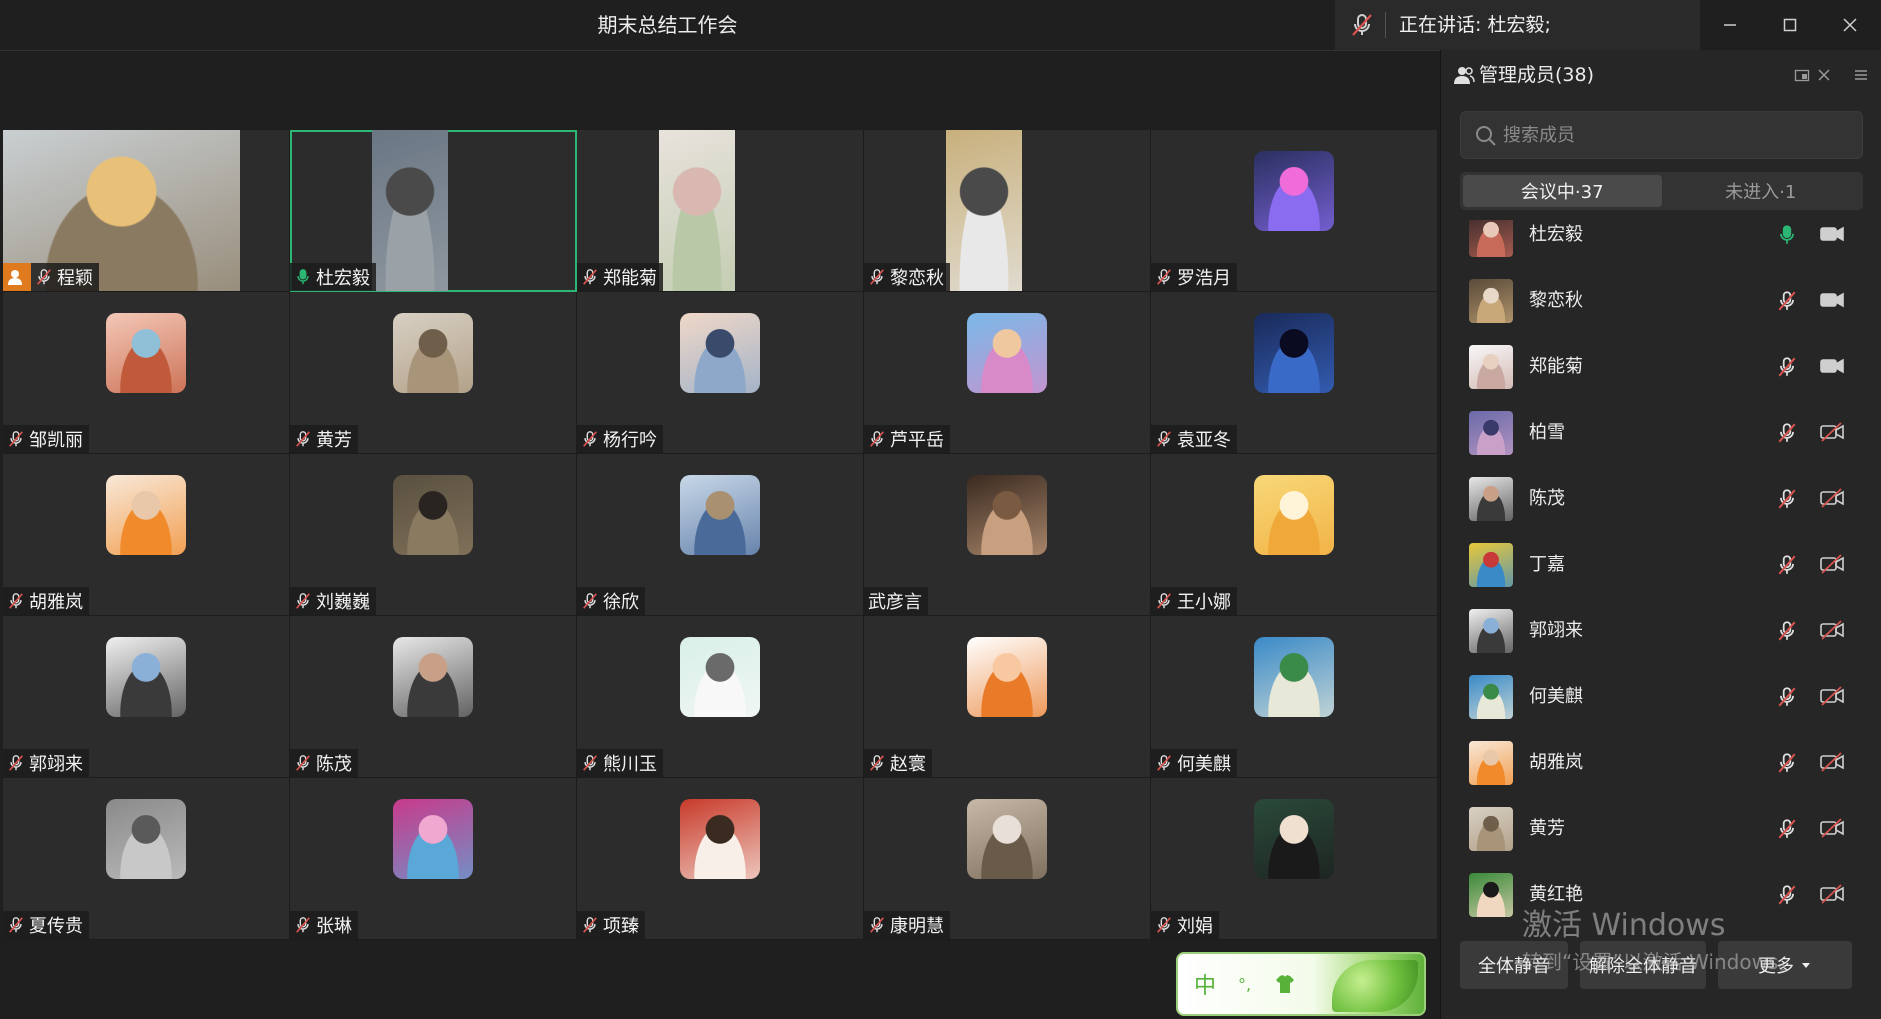 This screenshot has height=1019, width=1881. What do you see at coordinates (720, 535) in the screenshot?
I see `video-tile: 徐欣` at bounding box center [720, 535].